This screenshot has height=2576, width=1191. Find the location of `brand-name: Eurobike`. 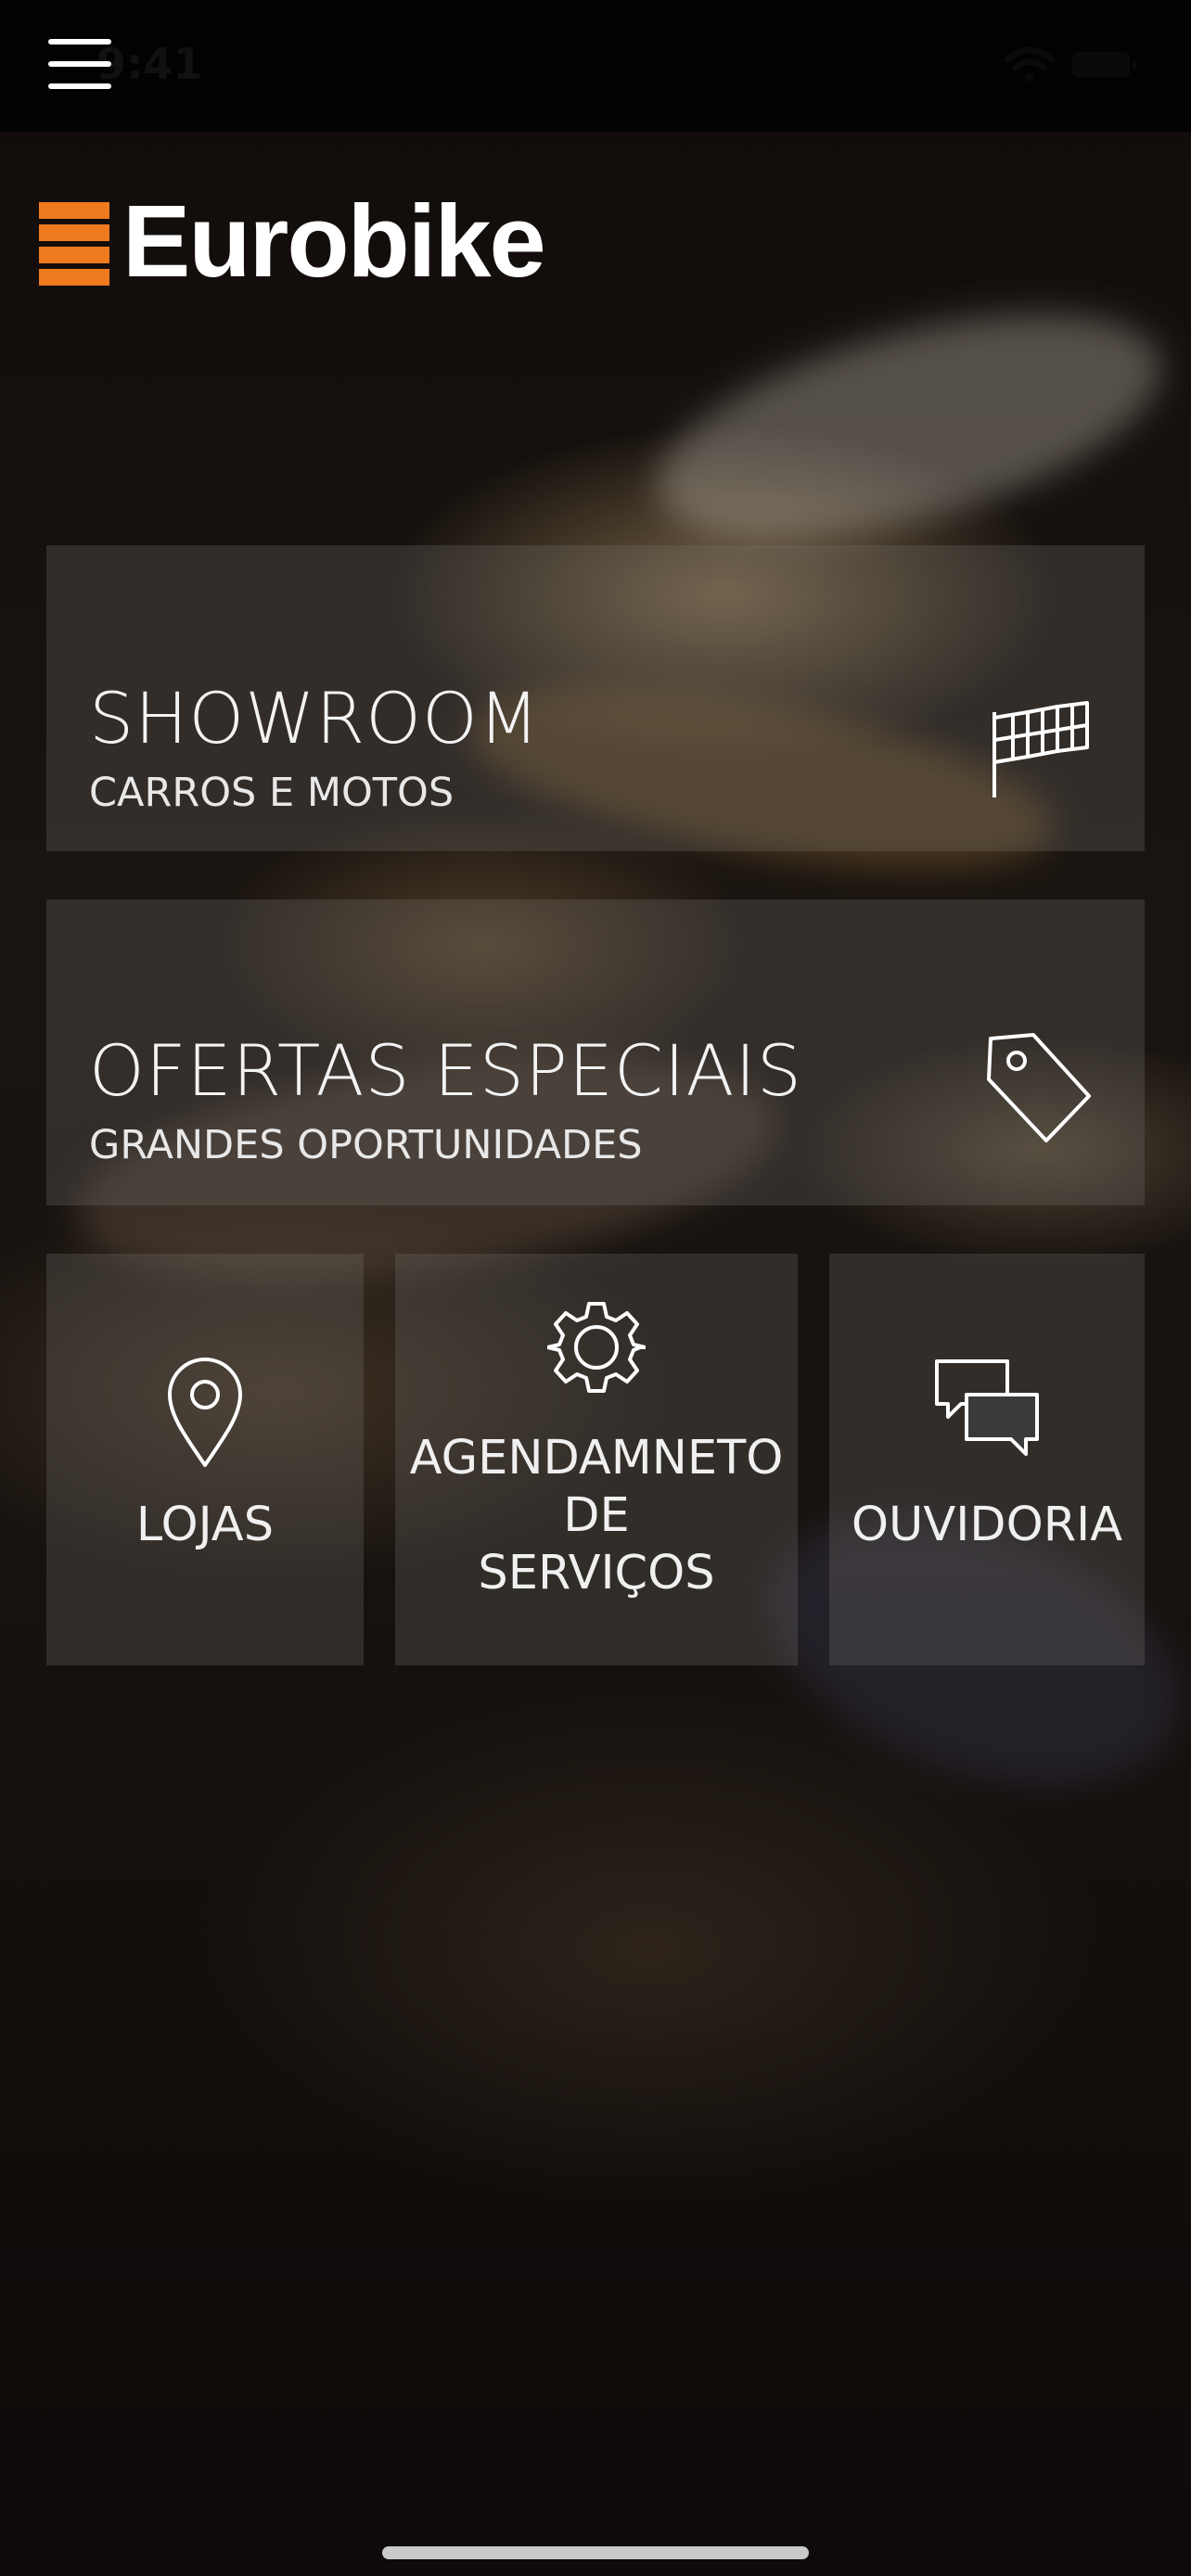

brand-name: Eurobike is located at coordinates (334, 242).